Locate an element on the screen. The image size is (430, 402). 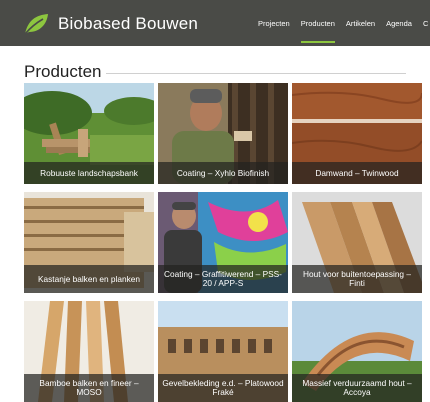
product-title: Kastanje balken en planken is located at coordinates (89, 279).